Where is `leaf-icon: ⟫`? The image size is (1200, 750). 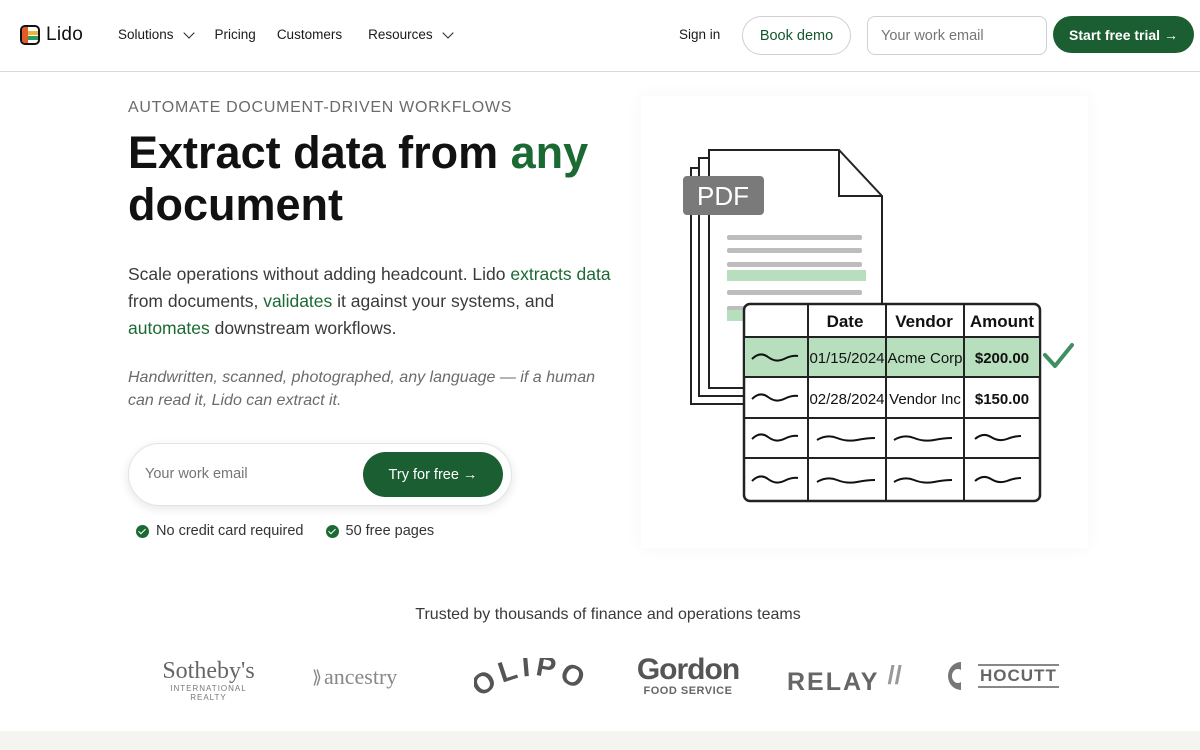
leaf-icon: ⟫ is located at coordinates (317, 676).